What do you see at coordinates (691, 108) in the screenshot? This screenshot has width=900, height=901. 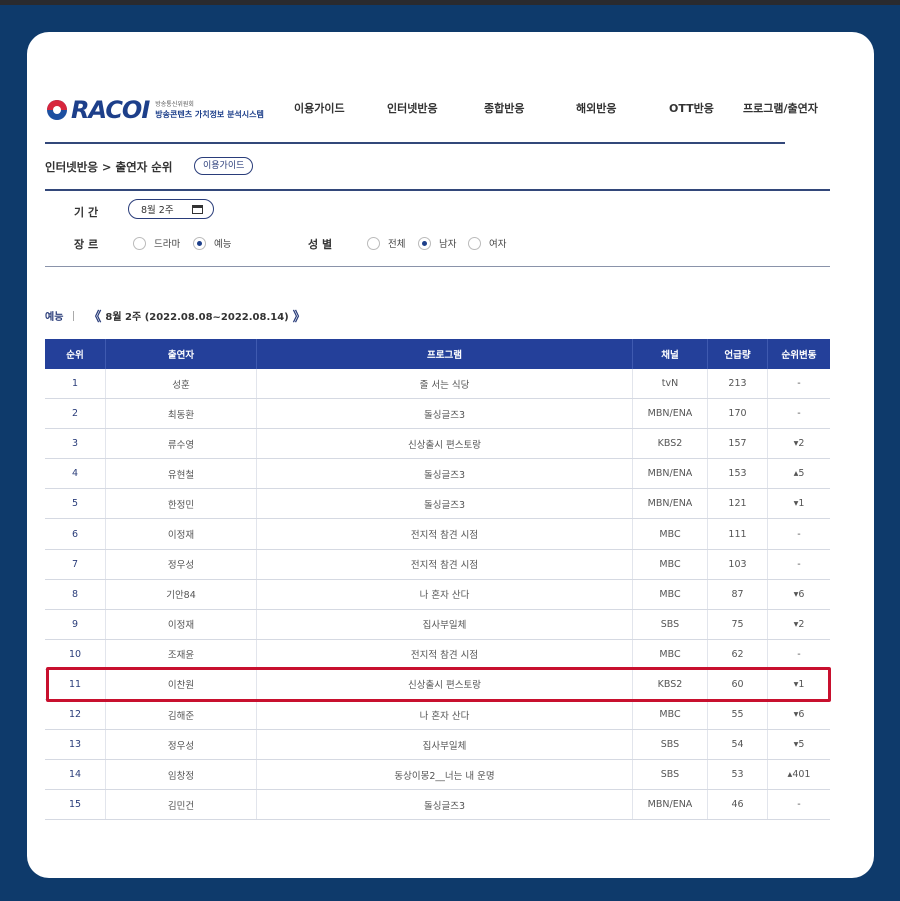 I see `nav-item-ott: OTT반응` at bounding box center [691, 108].